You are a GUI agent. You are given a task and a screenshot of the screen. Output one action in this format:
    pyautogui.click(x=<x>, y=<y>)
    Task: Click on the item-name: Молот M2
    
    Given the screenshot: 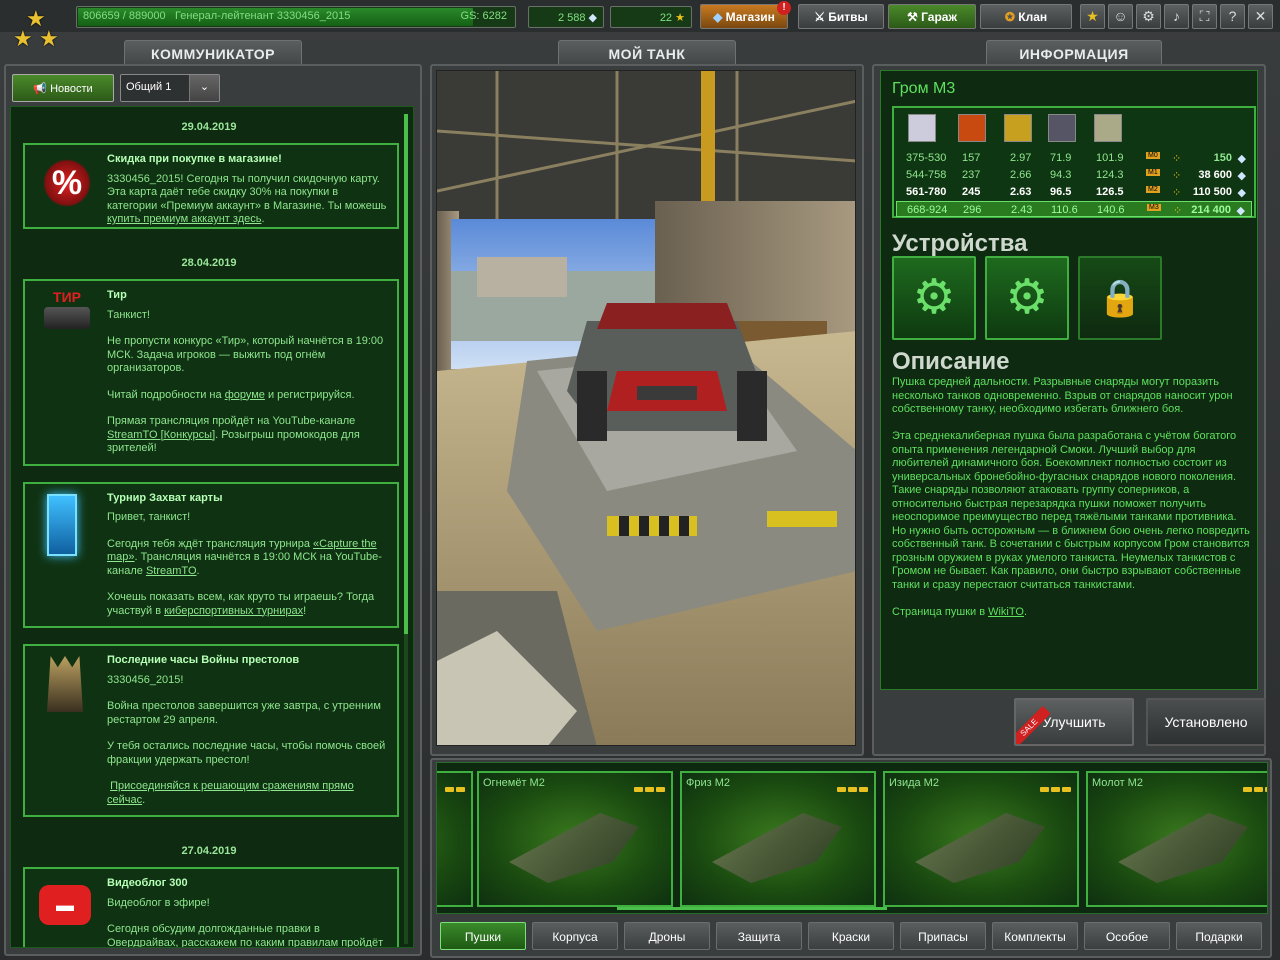 What is the action you would take?
    pyautogui.click(x=1117, y=783)
    